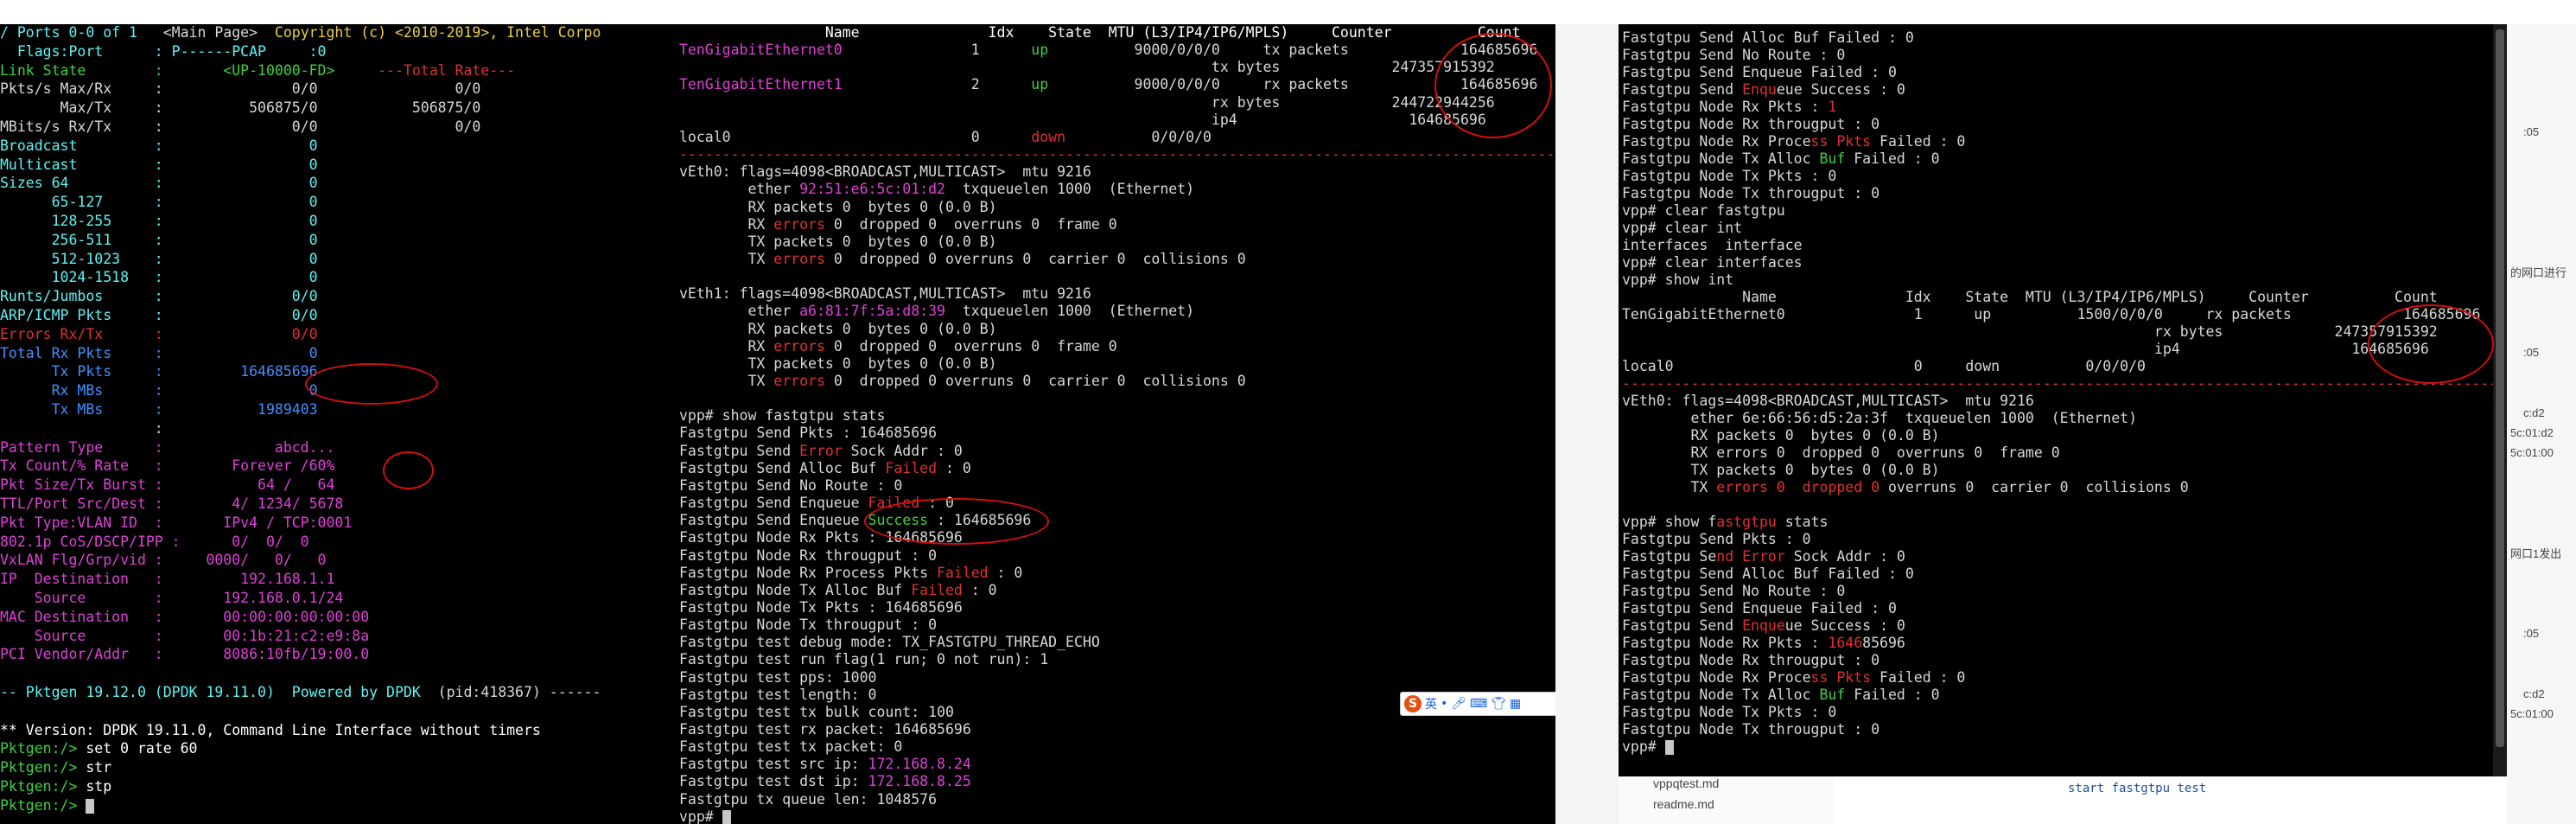 The image size is (2576, 824). What do you see at coordinates (1686, 783) in the screenshot?
I see `file-item: vppqtest.md` at bounding box center [1686, 783].